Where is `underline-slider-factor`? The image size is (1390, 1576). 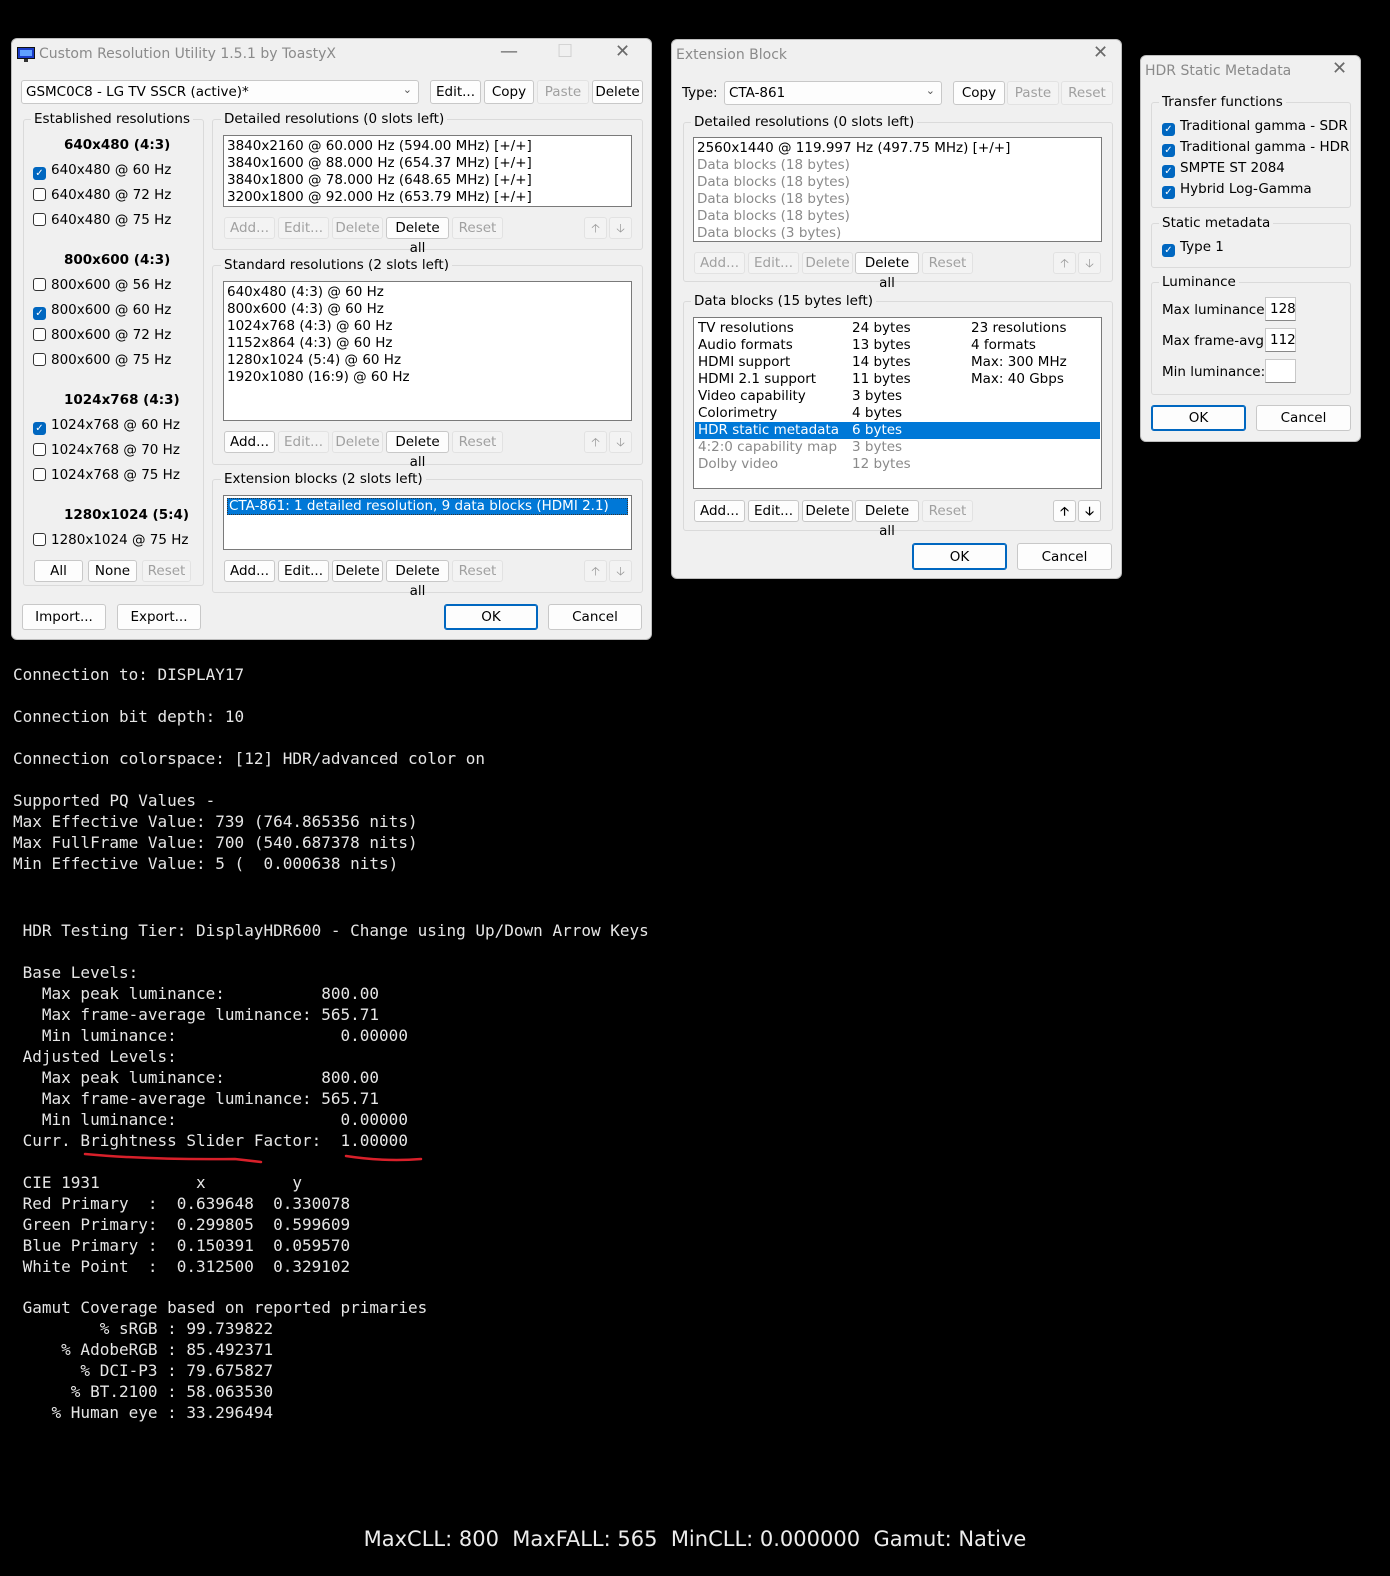
underline-slider-factor is located at coordinates (383, 1158).